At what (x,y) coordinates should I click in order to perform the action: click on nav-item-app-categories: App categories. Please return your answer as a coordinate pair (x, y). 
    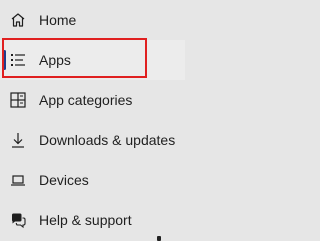
    Looking at the image, I should click on (92, 100).